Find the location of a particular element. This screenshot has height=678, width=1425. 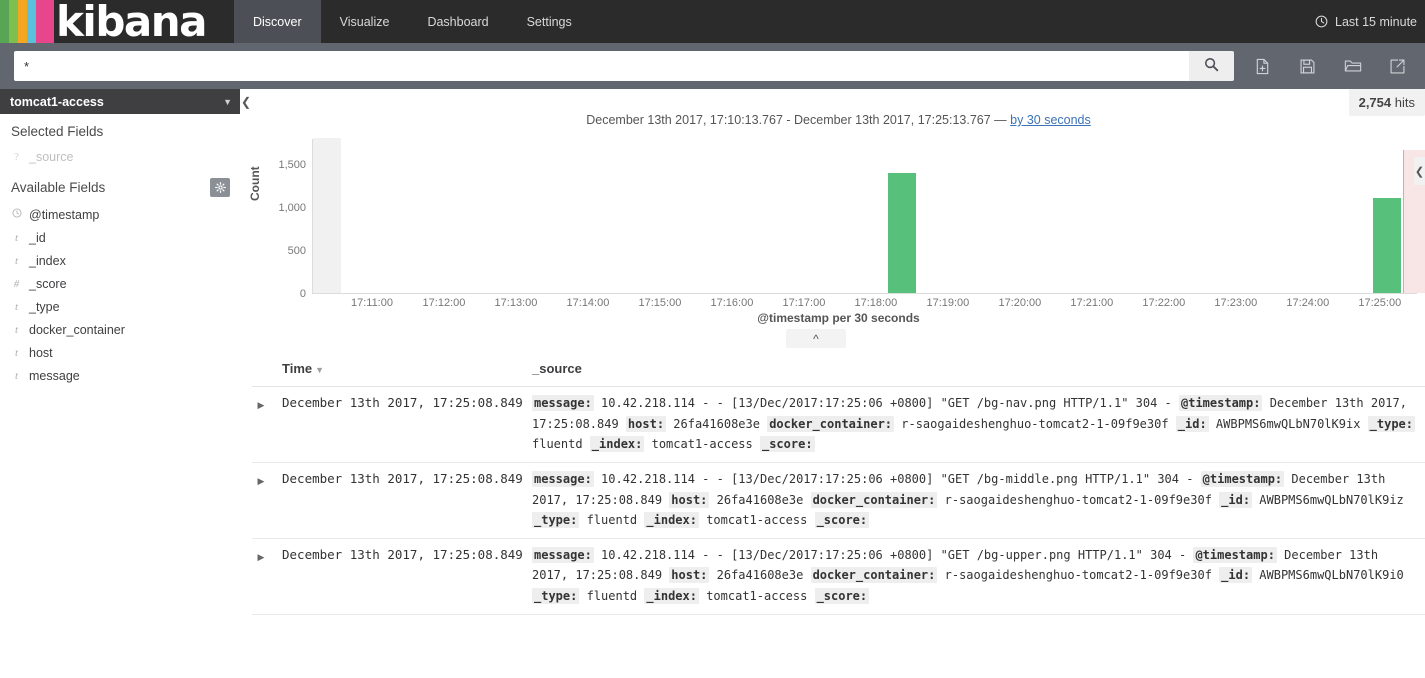

search-submit-button is located at coordinates (1211, 66).